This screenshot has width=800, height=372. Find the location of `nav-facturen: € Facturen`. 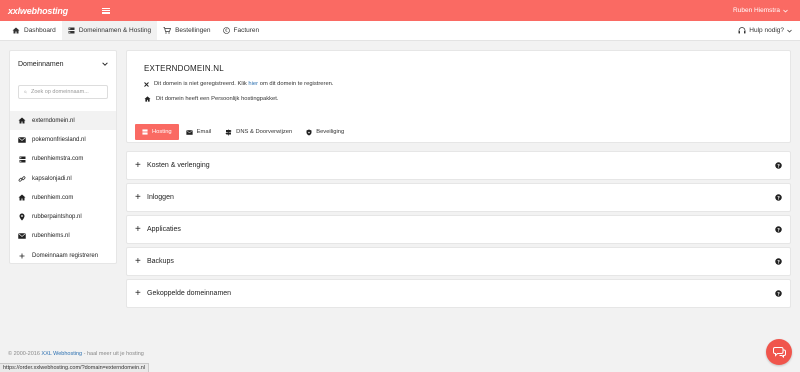

nav-facturen: € Facturen is located at coordinates (241, 30).